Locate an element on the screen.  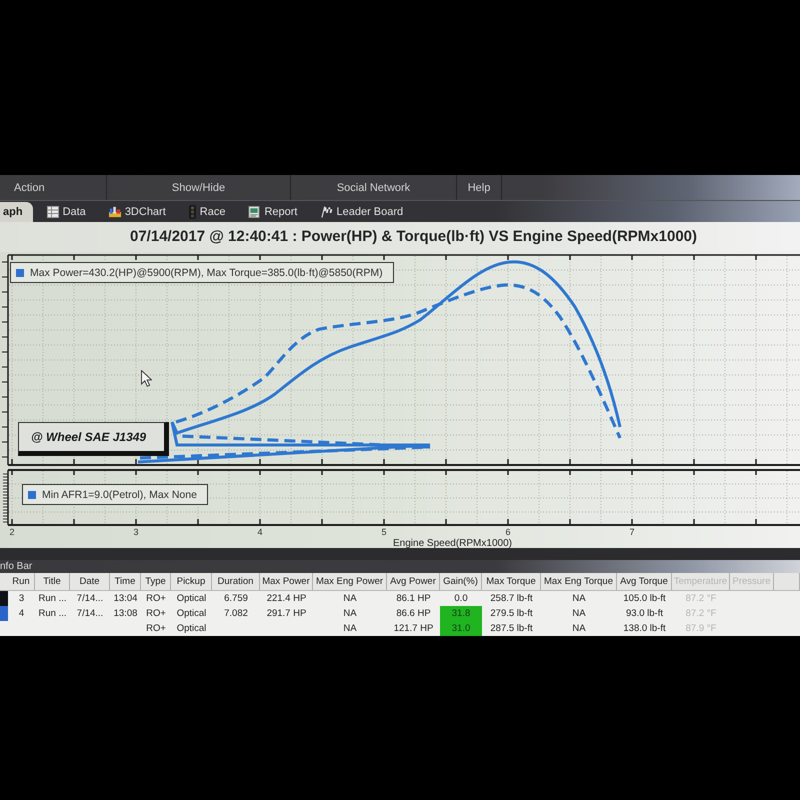
x-tick-label: 5 is located at coordinates (384, 532).